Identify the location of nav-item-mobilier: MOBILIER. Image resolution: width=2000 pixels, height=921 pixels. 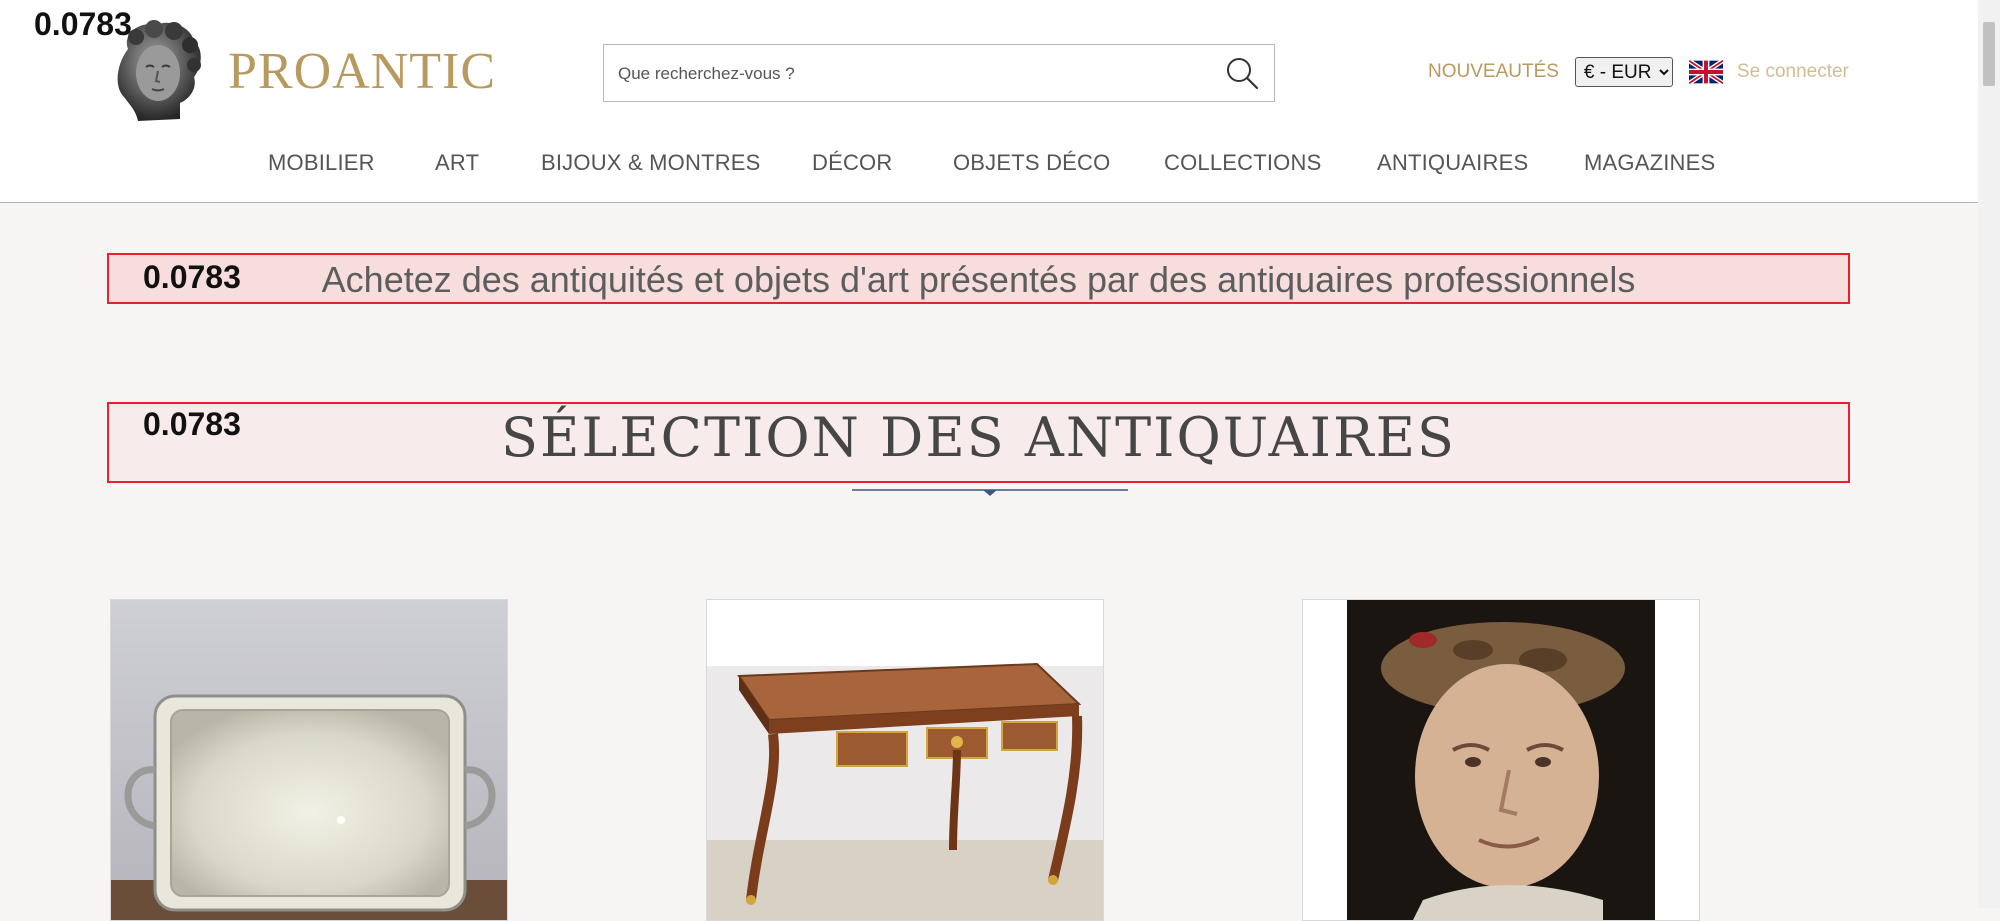
(321, 163).